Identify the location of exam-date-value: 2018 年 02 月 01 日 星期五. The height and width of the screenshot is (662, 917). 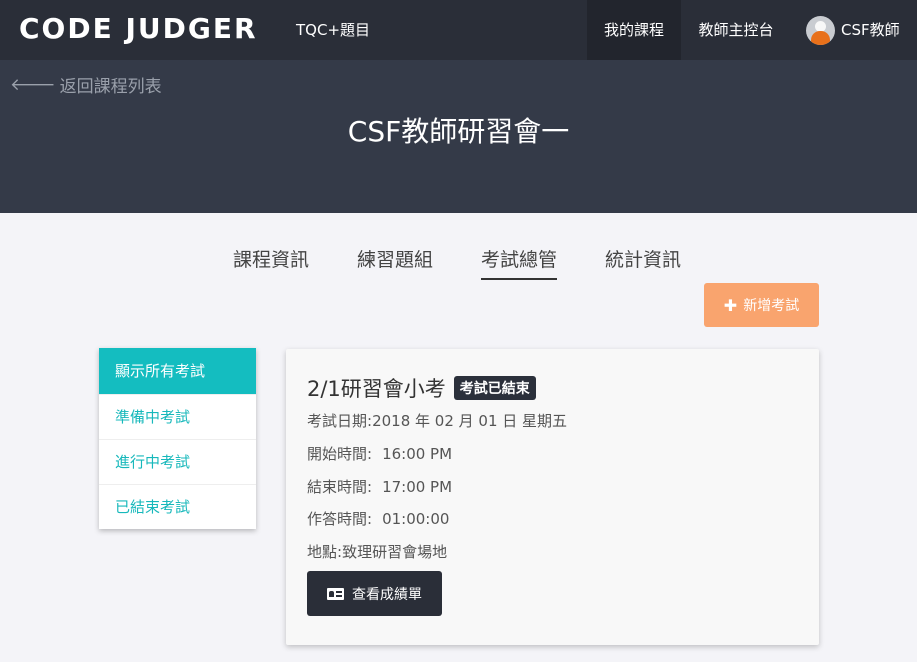
(470, 421).